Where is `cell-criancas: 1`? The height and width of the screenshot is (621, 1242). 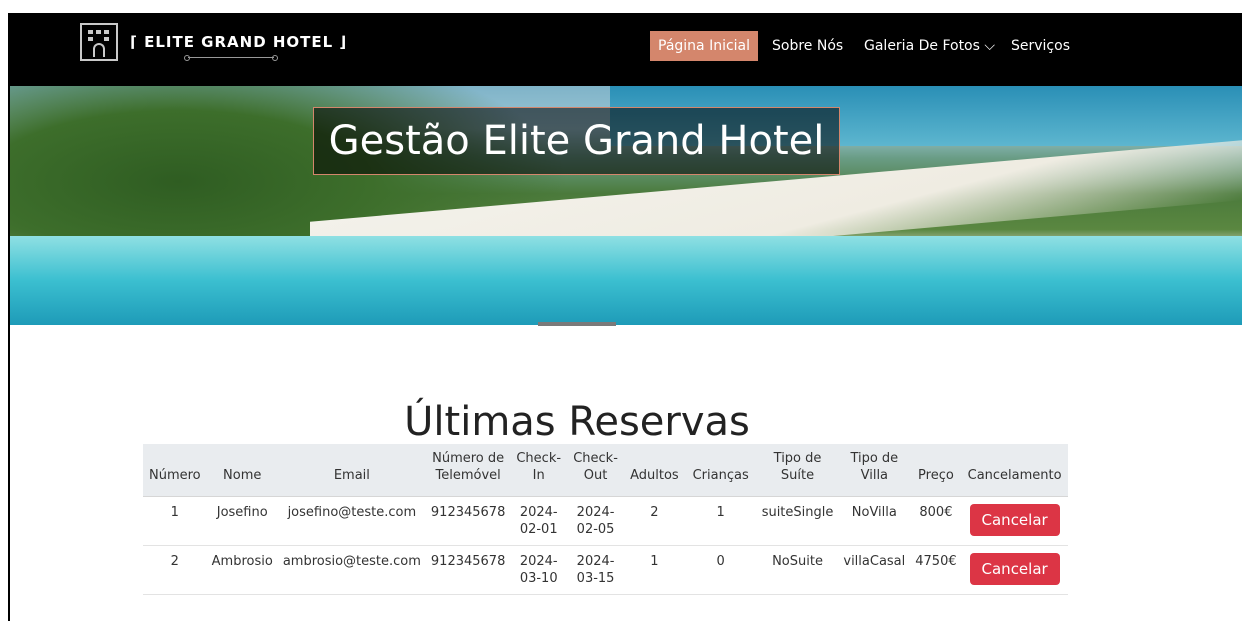 cell-criancas: 1 is located at coordinates (720, 521).